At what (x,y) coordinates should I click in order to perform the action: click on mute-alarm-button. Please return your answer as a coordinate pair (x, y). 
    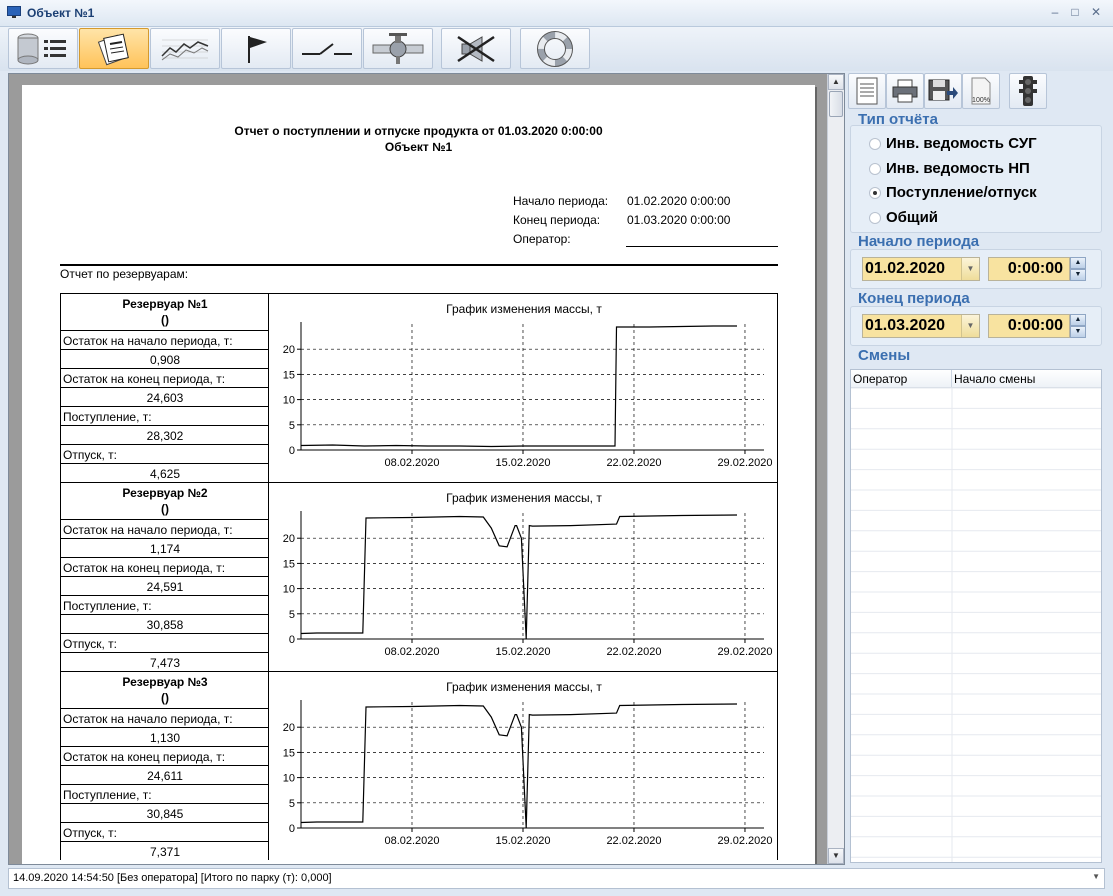
    Looking at the image, I should click on (476, 48).